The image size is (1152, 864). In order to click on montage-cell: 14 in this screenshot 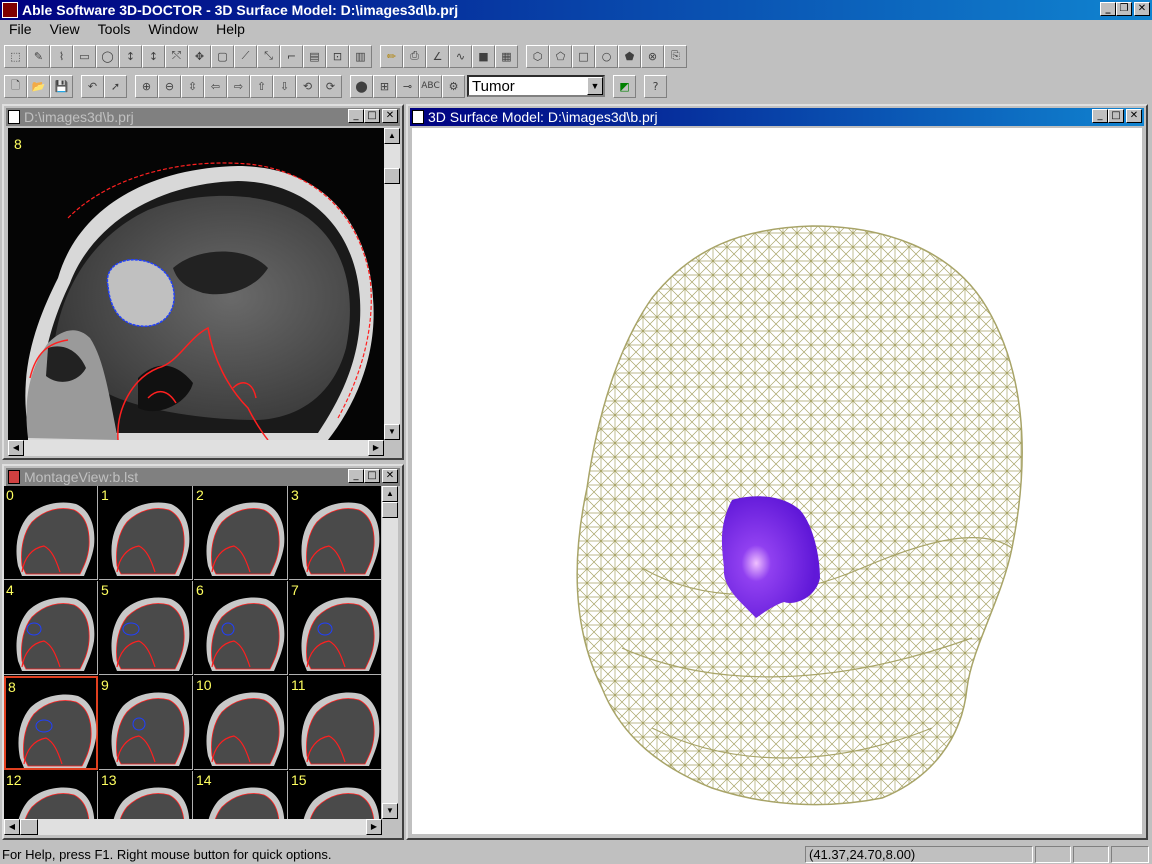, I will do `click(241, 795)`.